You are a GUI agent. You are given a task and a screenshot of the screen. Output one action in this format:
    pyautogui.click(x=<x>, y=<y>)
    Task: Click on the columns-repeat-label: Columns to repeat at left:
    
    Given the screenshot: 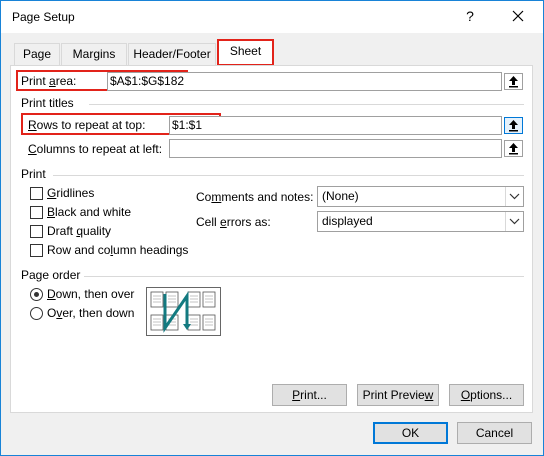 What is the action you would take?
    pyautogui.click(x=95, y=149)
    